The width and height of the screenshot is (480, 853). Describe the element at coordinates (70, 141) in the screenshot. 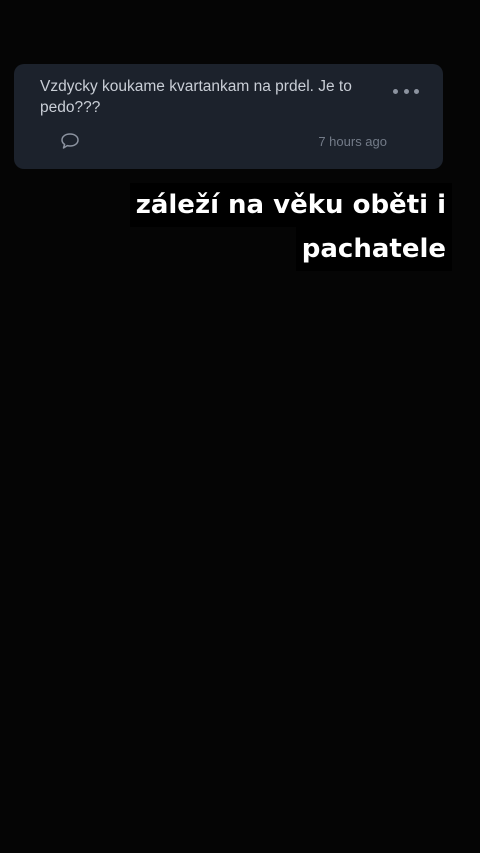

I see `comment-bubble-icon` at that location.